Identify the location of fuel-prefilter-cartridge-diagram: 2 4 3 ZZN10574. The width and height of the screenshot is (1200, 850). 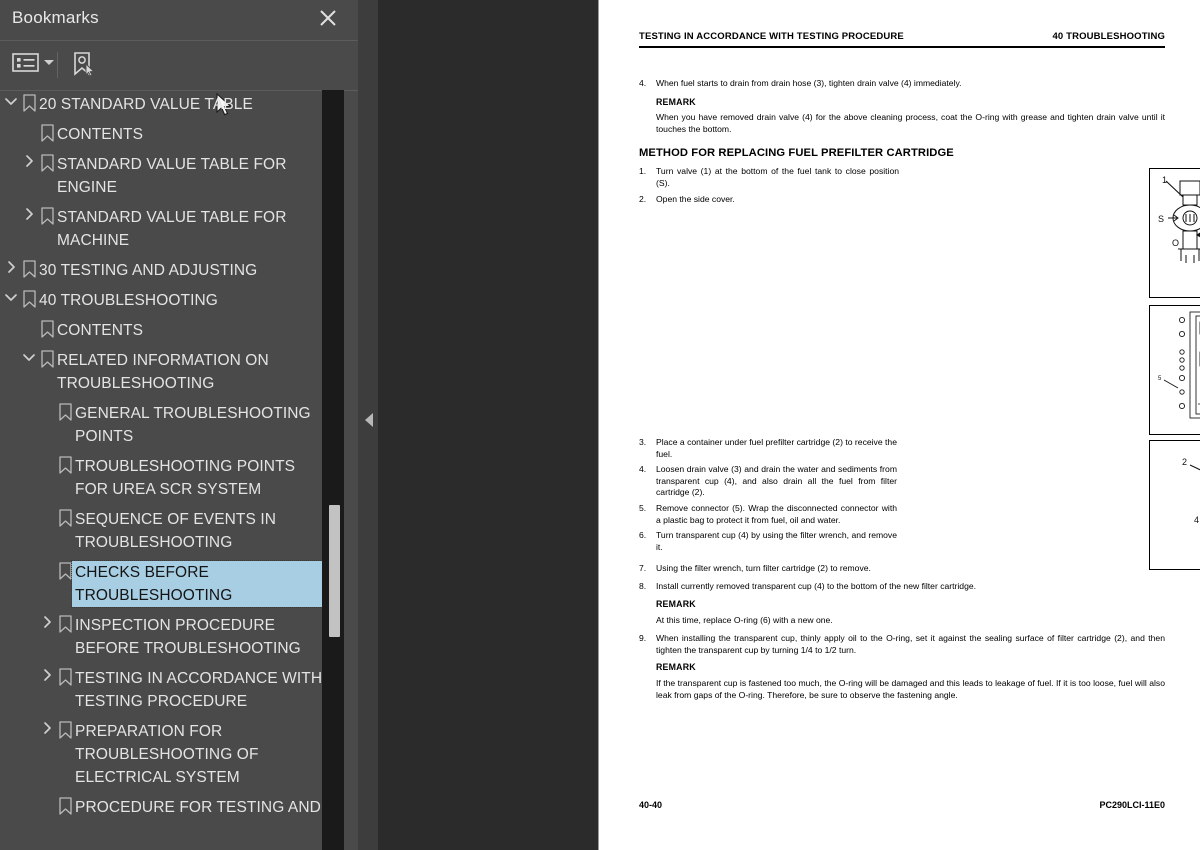
(1174, 505).